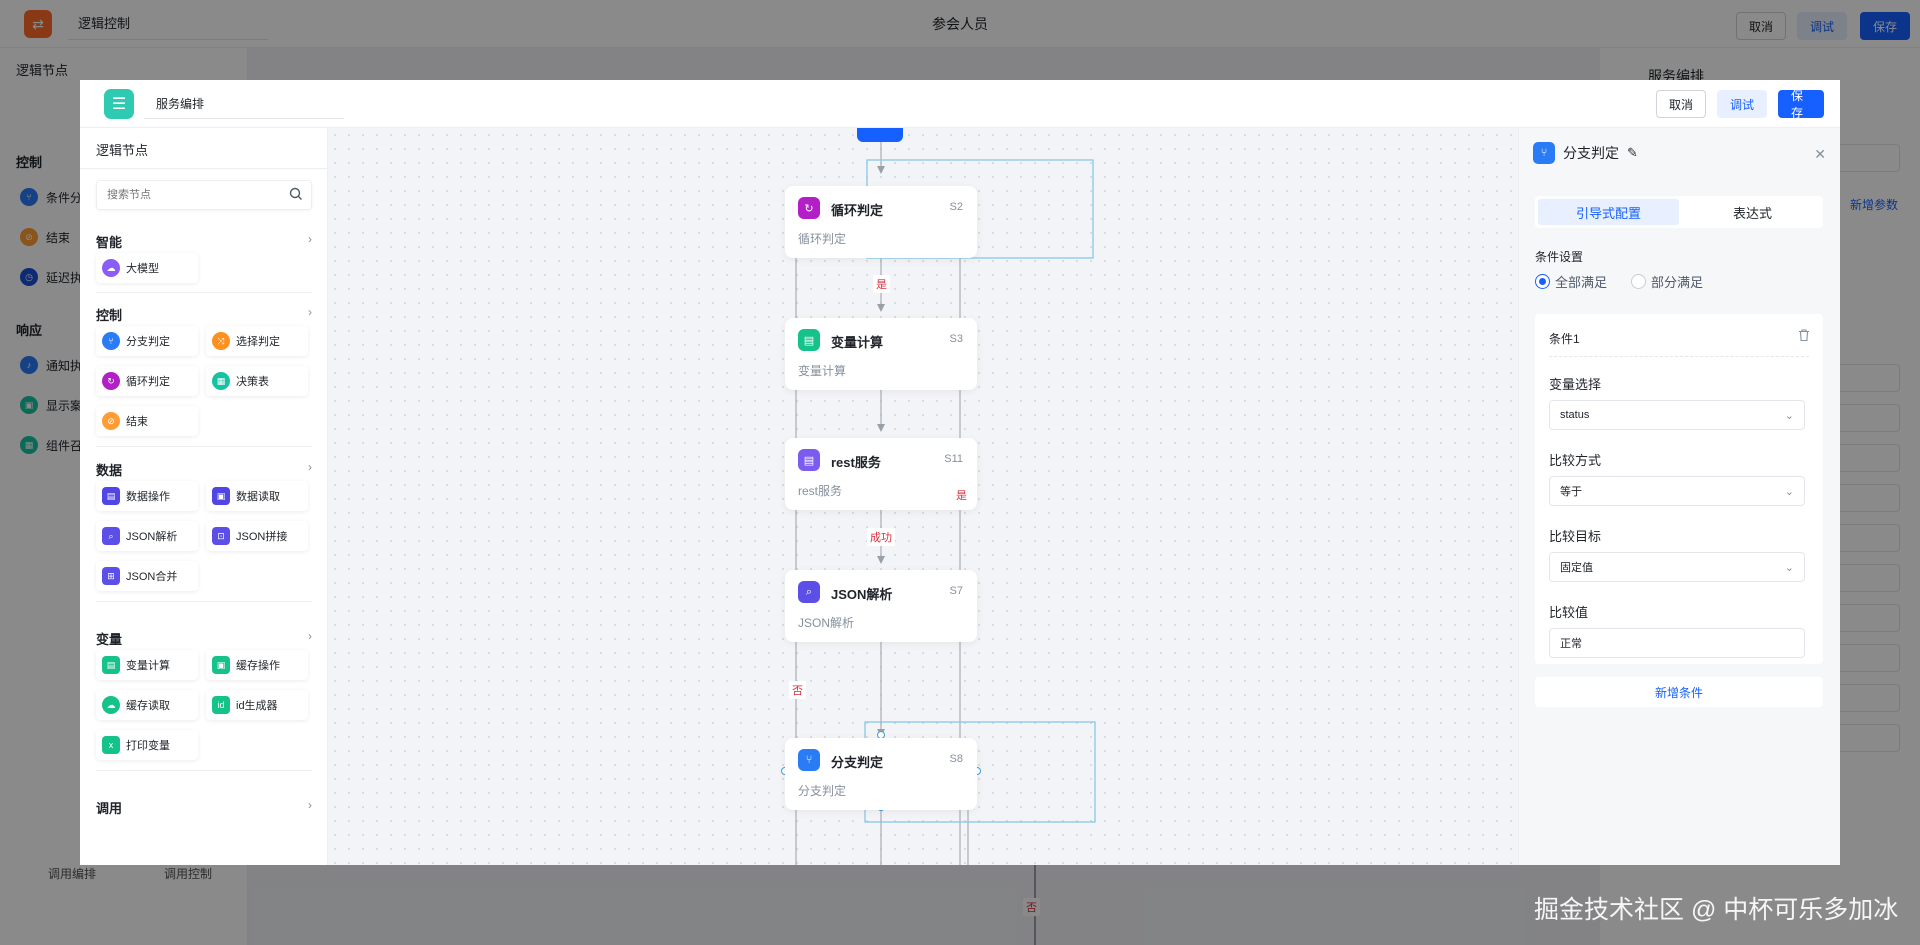  I want to click on radio-partial-match: 部分满足, so click(1667, 281).